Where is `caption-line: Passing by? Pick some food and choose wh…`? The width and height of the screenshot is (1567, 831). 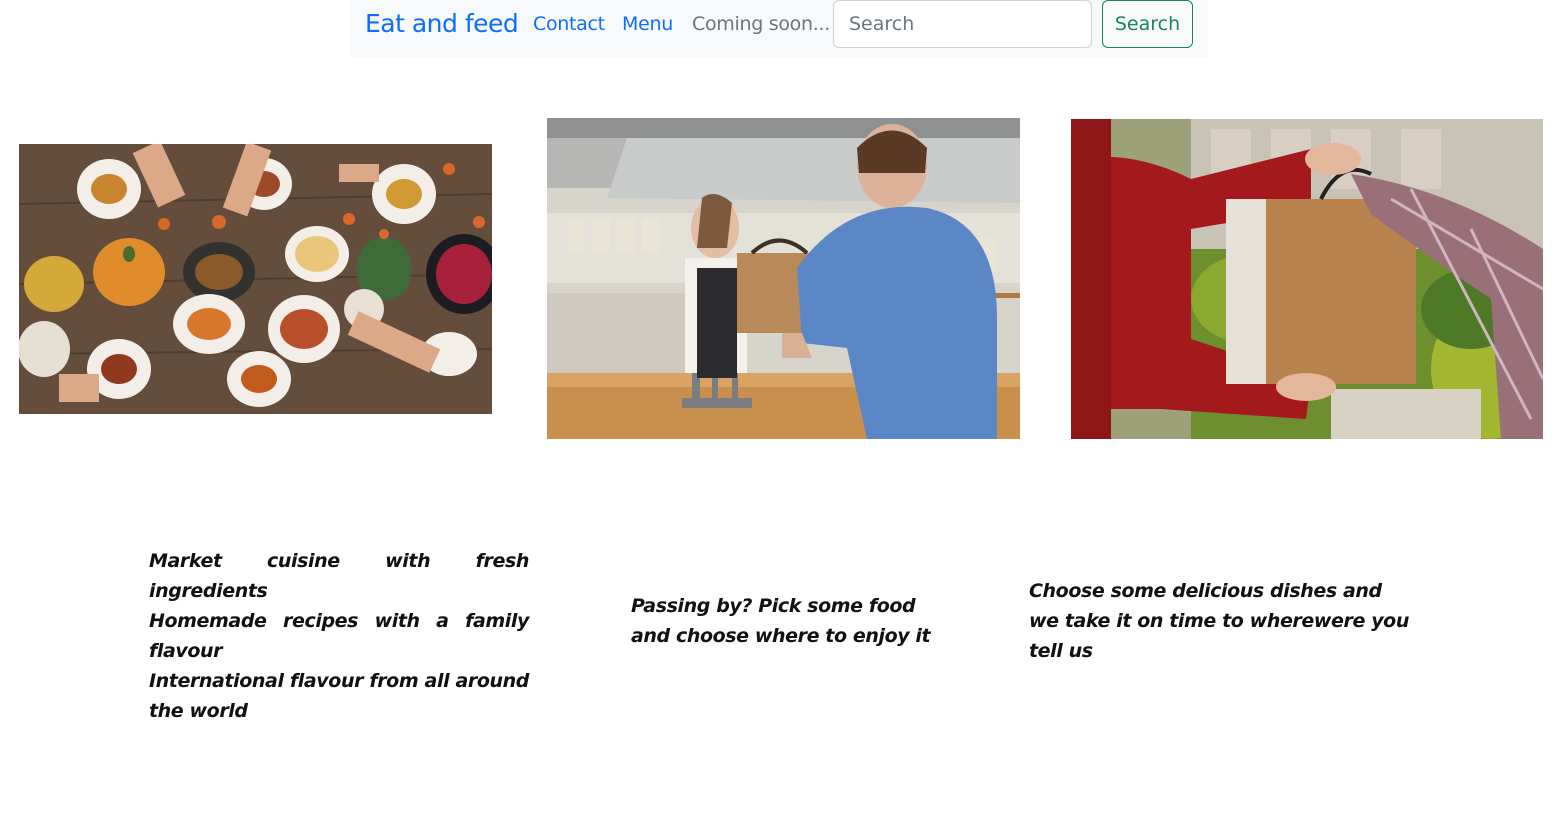
caption-line: Passing by? Pick some food and choose wh… is located at coordinates (781, 621).